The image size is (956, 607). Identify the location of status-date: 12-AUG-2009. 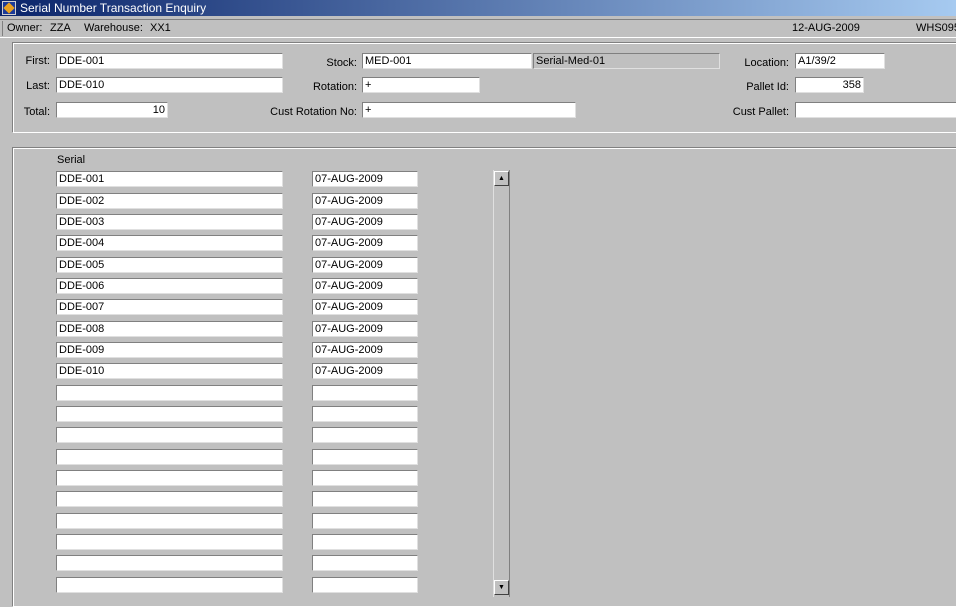
(826, 28).